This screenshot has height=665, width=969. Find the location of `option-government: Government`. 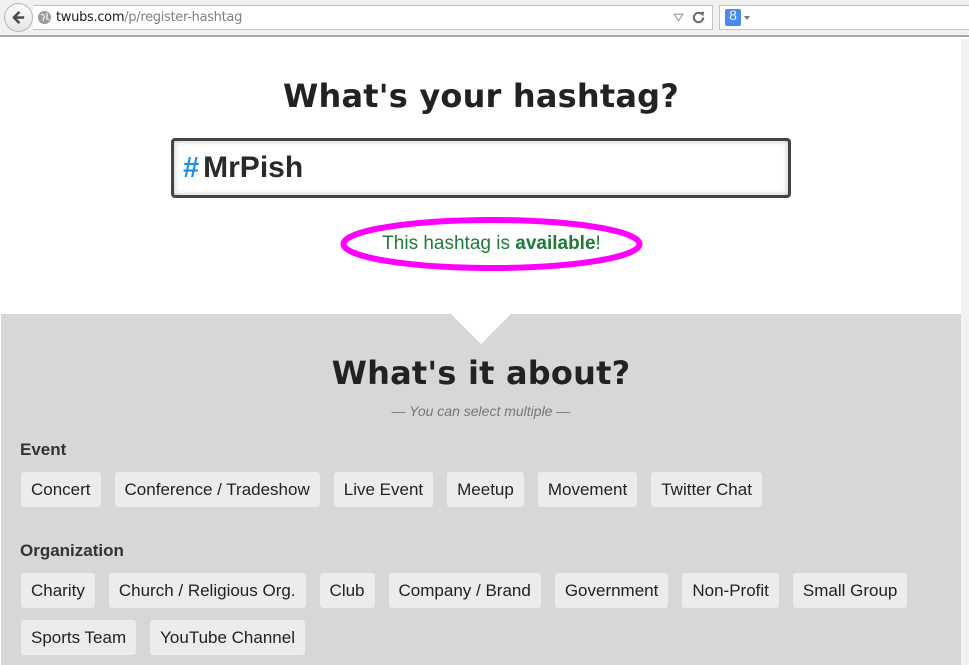

option-government: Government is located at coordinates (611, 590).